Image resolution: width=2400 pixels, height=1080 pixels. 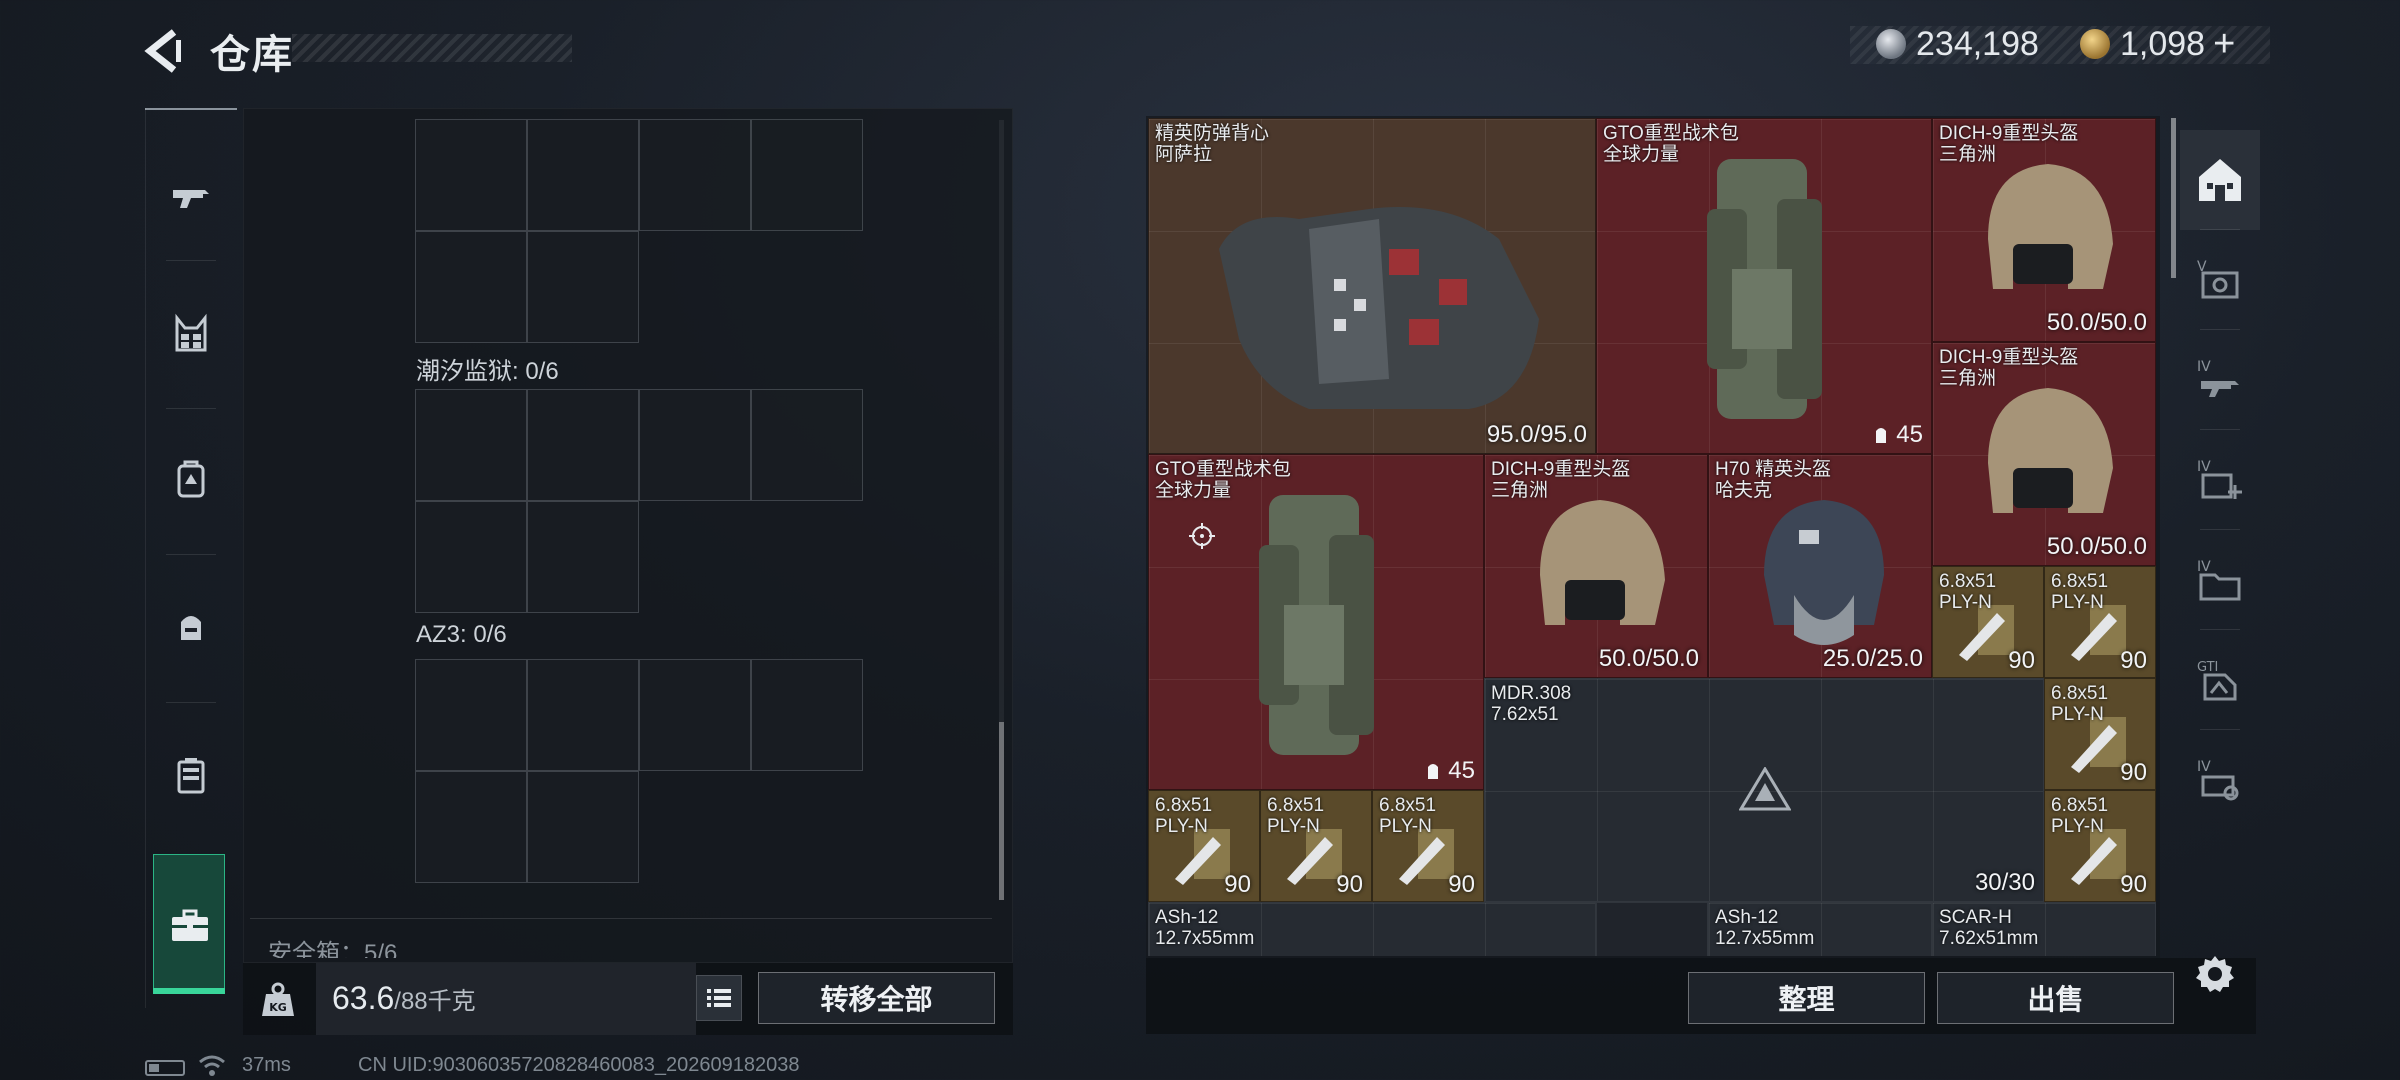 What do you see at coordinates (2224, 44) in the screenshot?
I see `add-currency-button: +` at bounding box center [2224, 44].